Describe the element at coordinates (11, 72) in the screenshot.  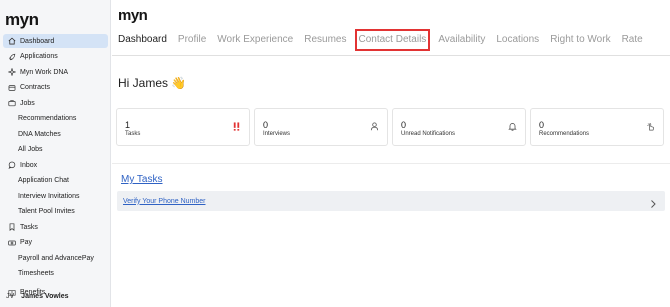
I see `sparkle-icon` at that location.